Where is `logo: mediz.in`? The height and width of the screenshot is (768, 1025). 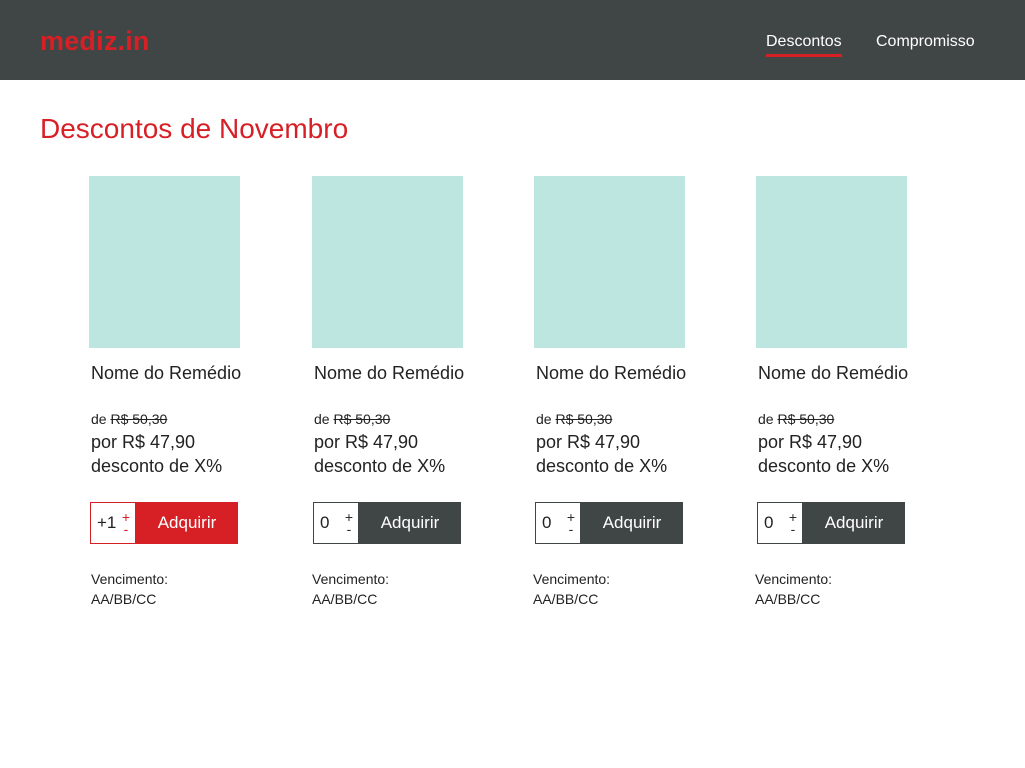
logo: mediz.in is located at coordinates (95, 41).